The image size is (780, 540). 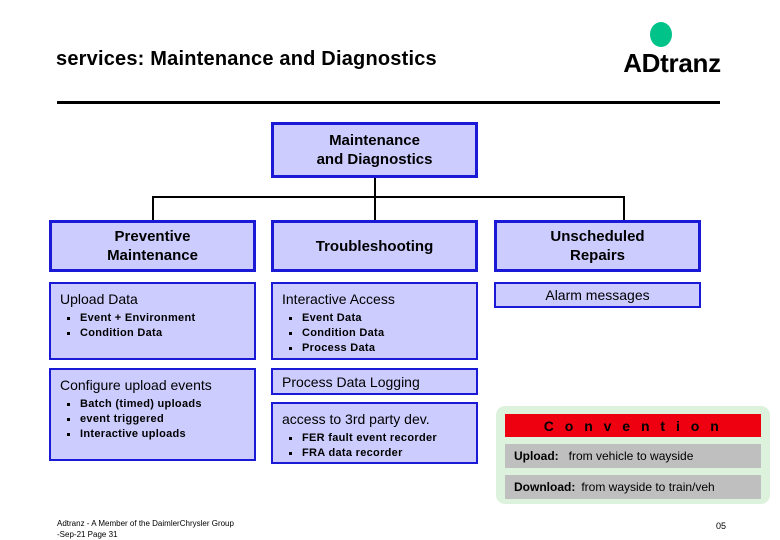 I want to click on node-unscheduled-repairs: Unscheduled Repairs, so click(x=597, y=246).